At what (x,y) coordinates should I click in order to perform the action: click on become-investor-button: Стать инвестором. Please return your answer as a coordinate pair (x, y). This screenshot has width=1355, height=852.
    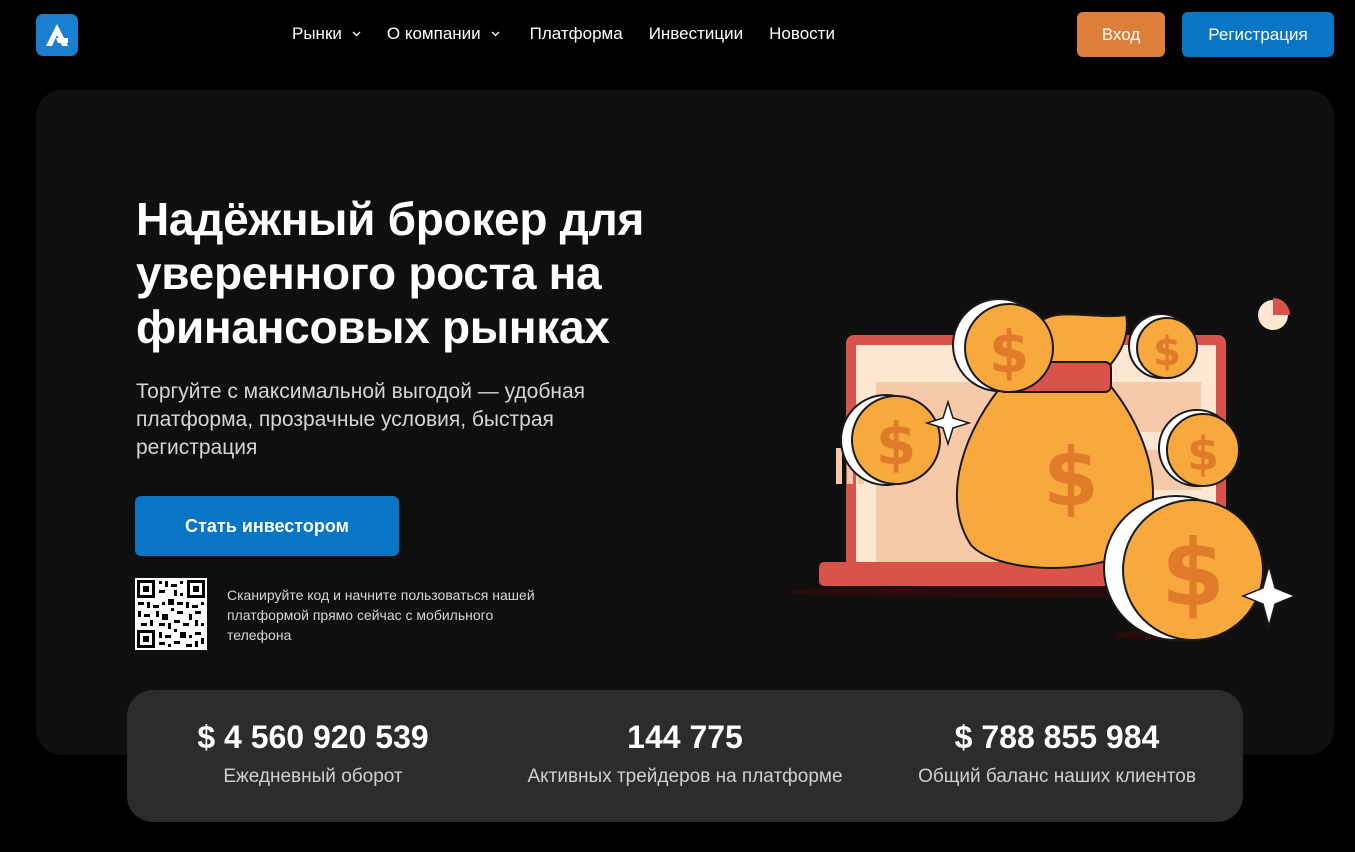
    Looking at the image, I should click on (267, 526).